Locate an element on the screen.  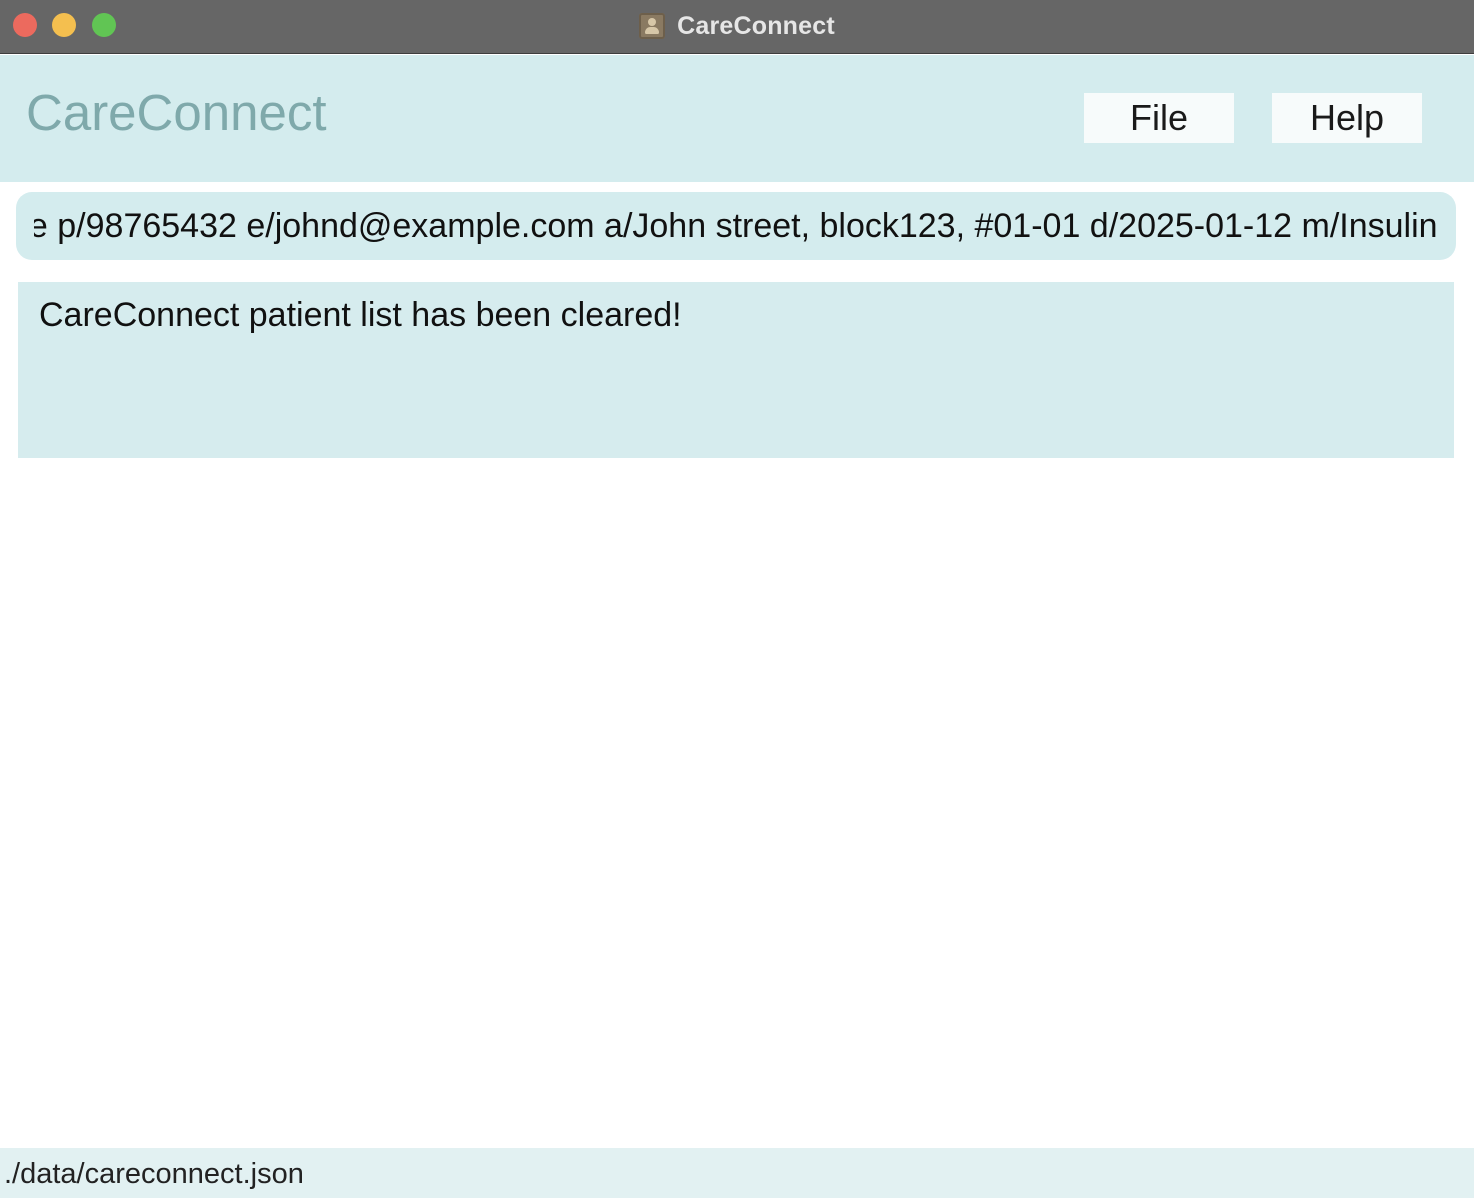
help-menu-button: Help is located at coordinates (1347, 118).